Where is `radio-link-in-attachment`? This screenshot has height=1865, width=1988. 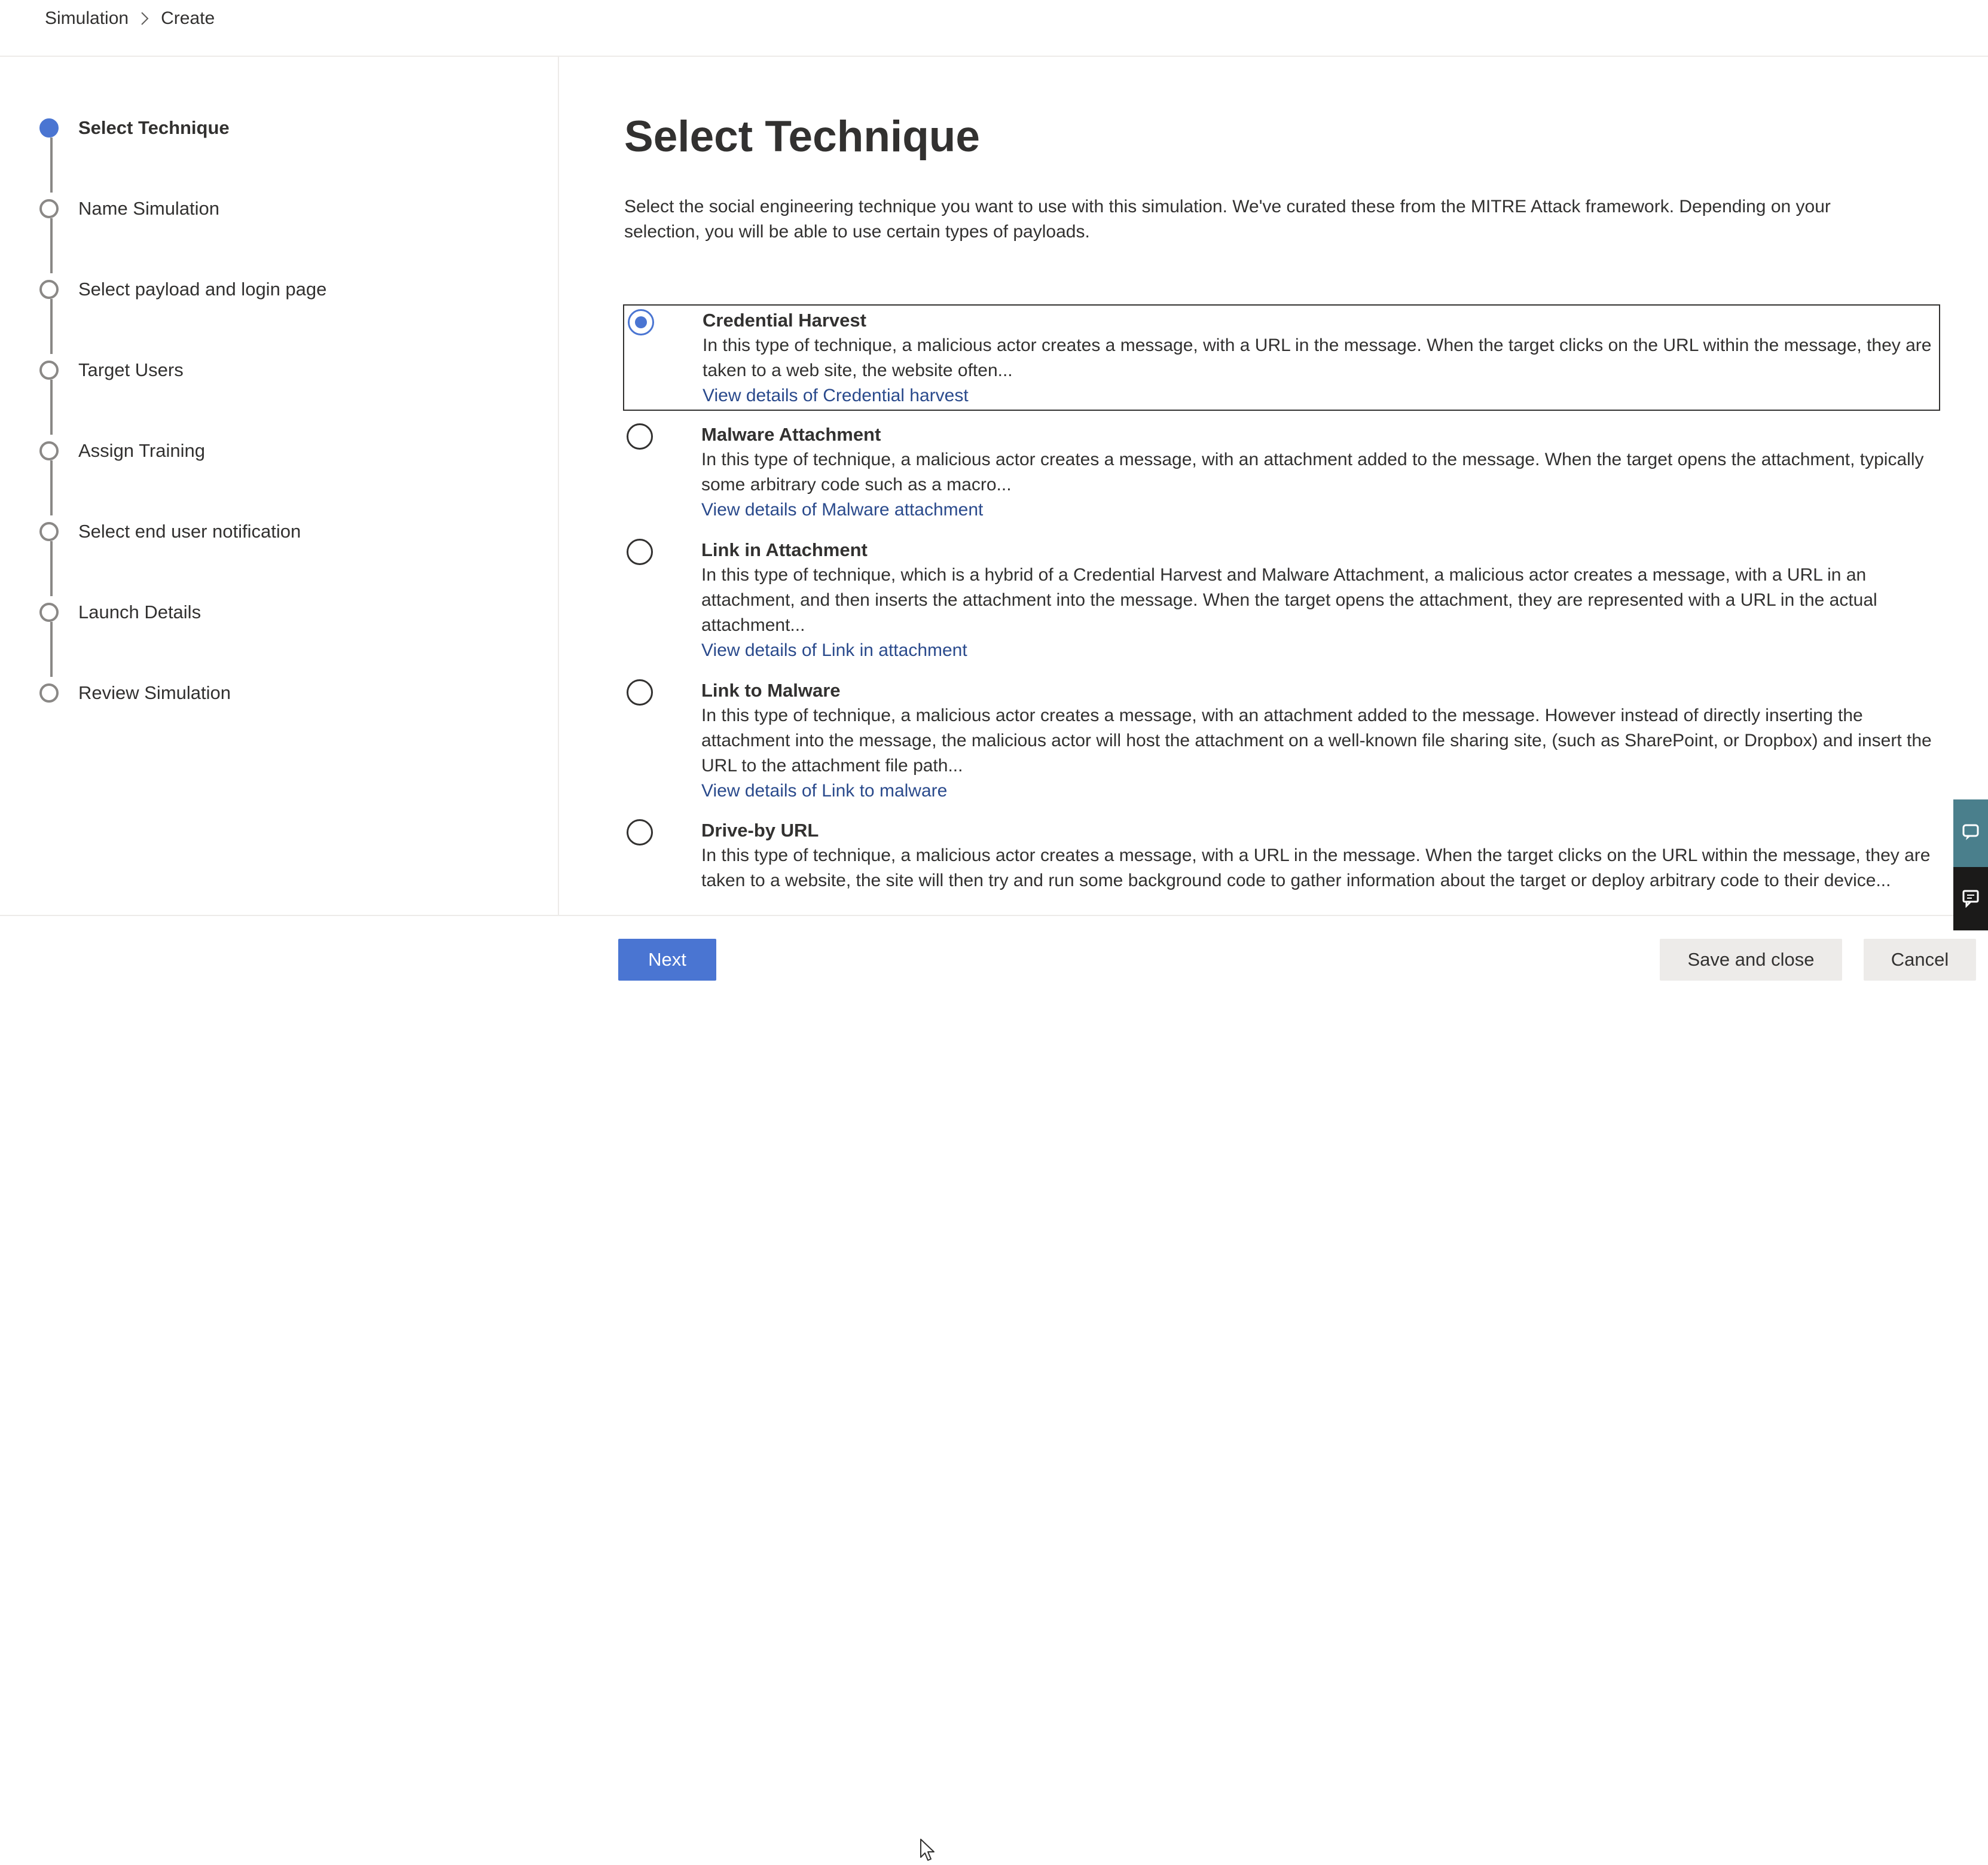 radio-link-in-attachment is located at coordinates (640, 552).